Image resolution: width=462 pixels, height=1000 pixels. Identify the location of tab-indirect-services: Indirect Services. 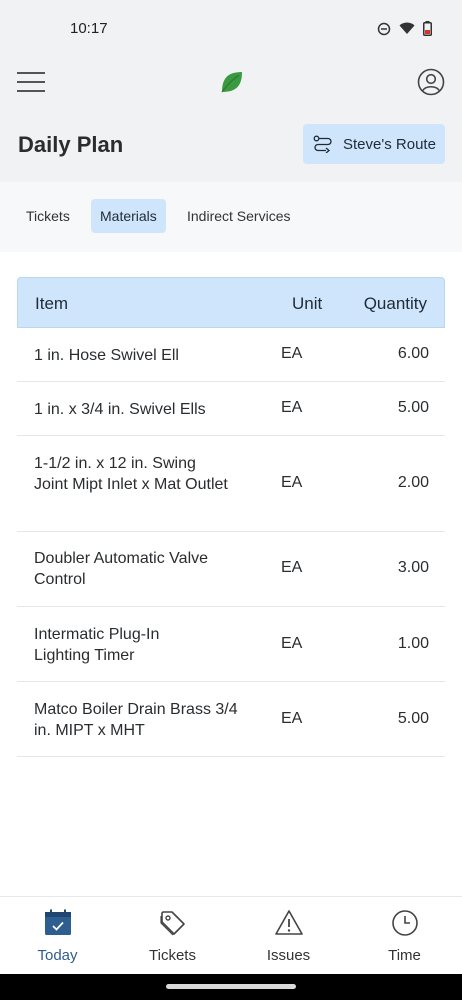
(238, 216).